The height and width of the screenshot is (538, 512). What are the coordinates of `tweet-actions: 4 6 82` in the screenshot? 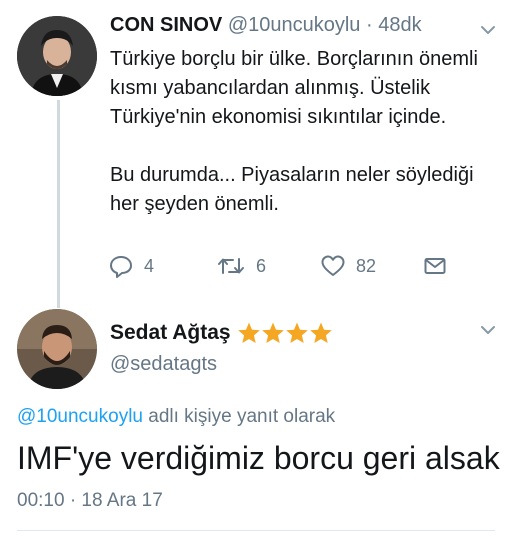 It's located at (308, 266).